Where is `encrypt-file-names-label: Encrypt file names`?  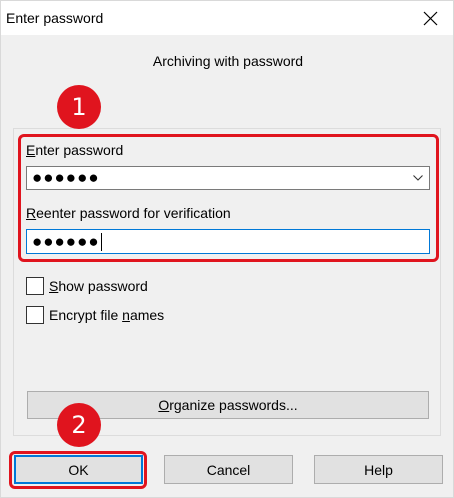
encrypt-file-names-label: Encrypt file names is located at coordinates (107, 315).